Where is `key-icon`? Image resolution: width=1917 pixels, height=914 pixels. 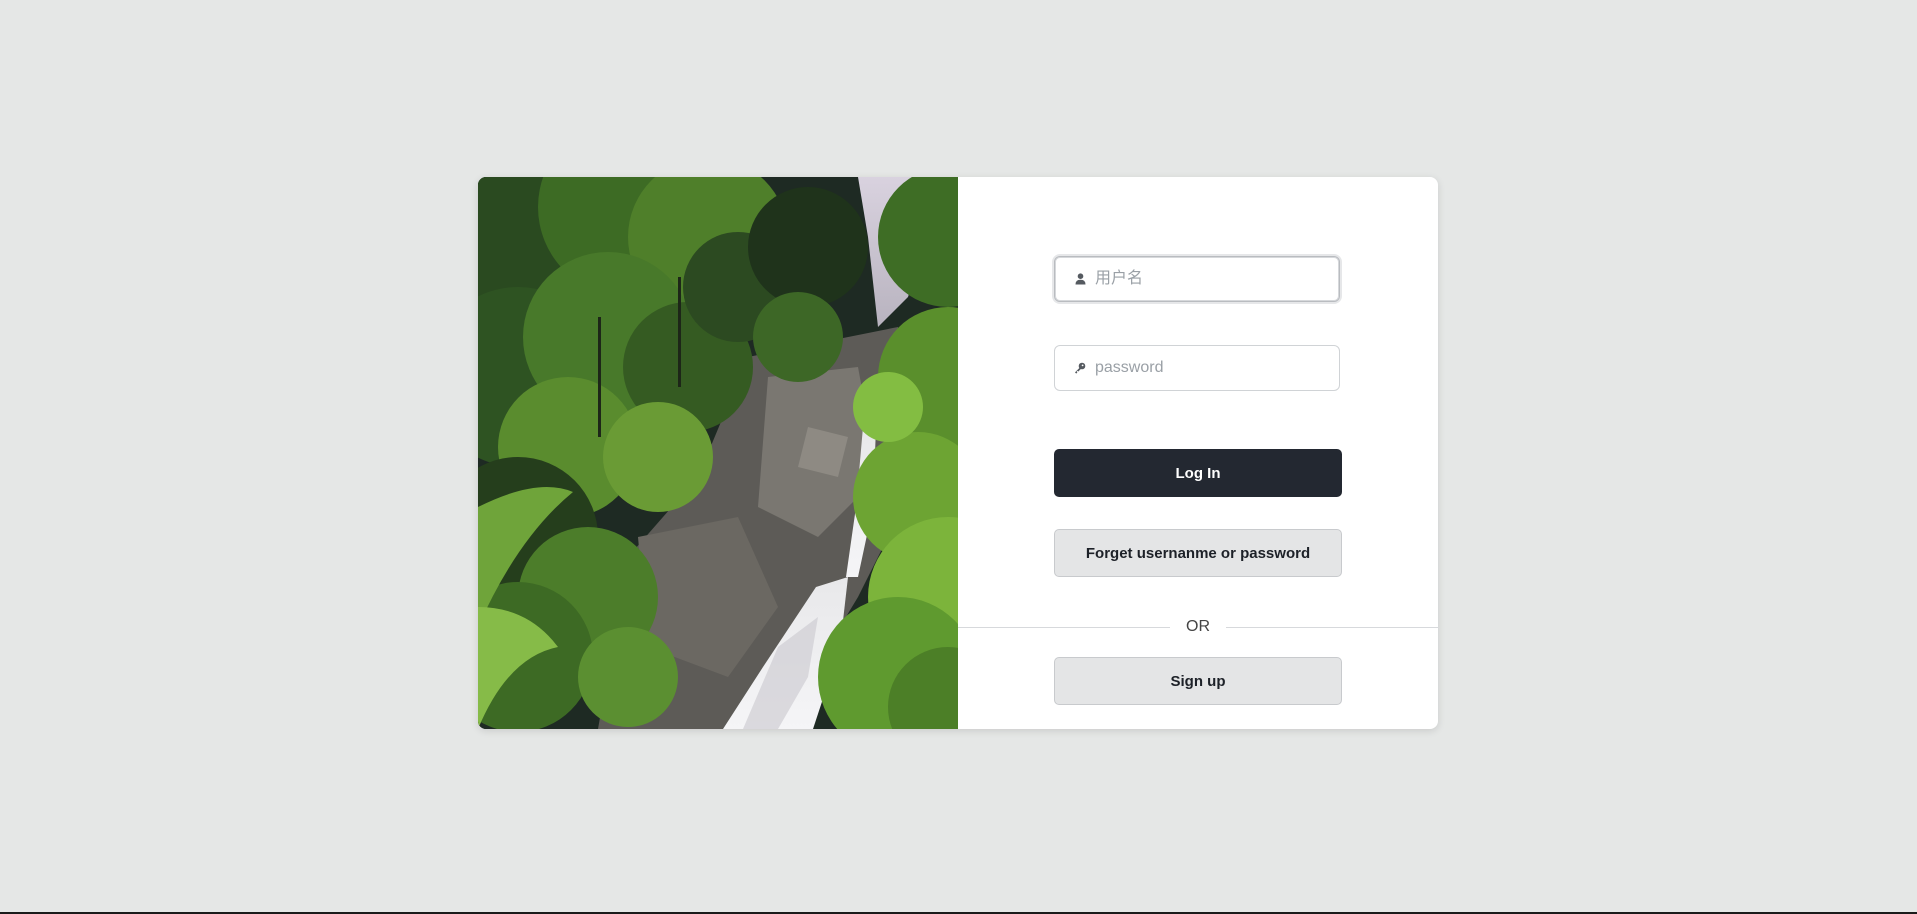 key-icon is located at coordinates (1080, 368).